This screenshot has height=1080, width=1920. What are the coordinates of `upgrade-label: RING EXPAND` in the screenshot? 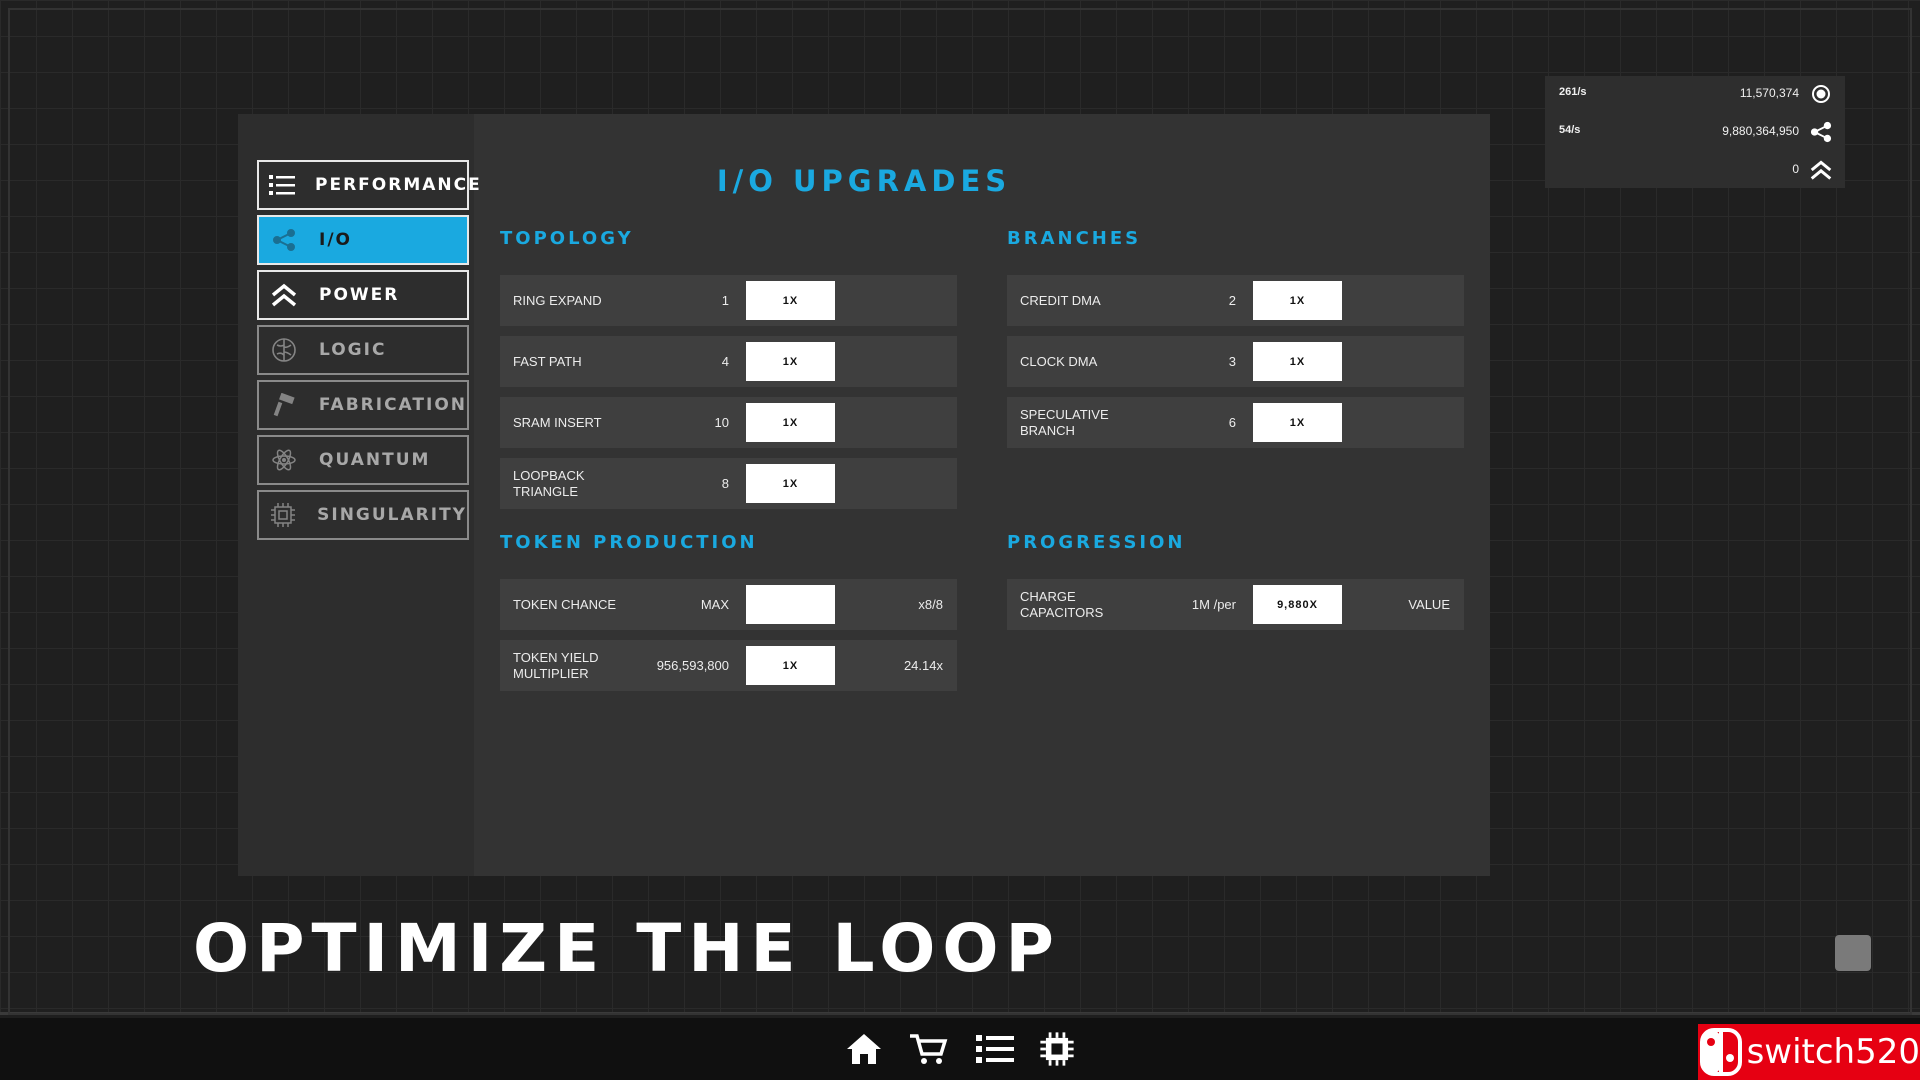 It's located at (557, 300).